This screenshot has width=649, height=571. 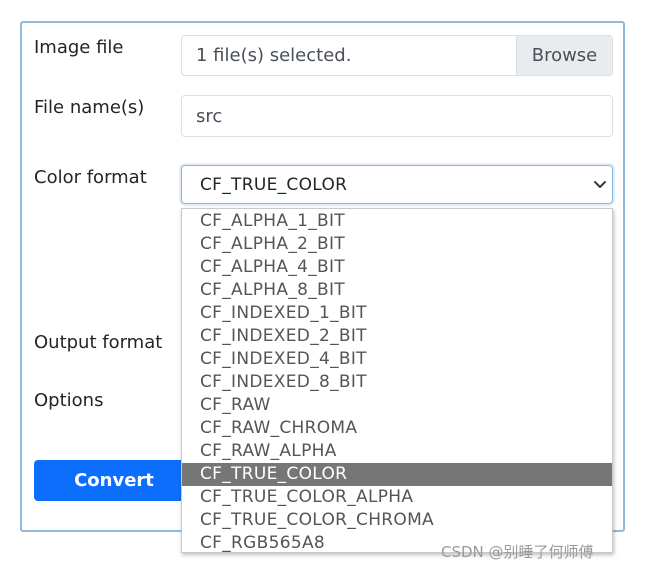 I want to click on browse-button: Browse, so click(x=564, y=55).